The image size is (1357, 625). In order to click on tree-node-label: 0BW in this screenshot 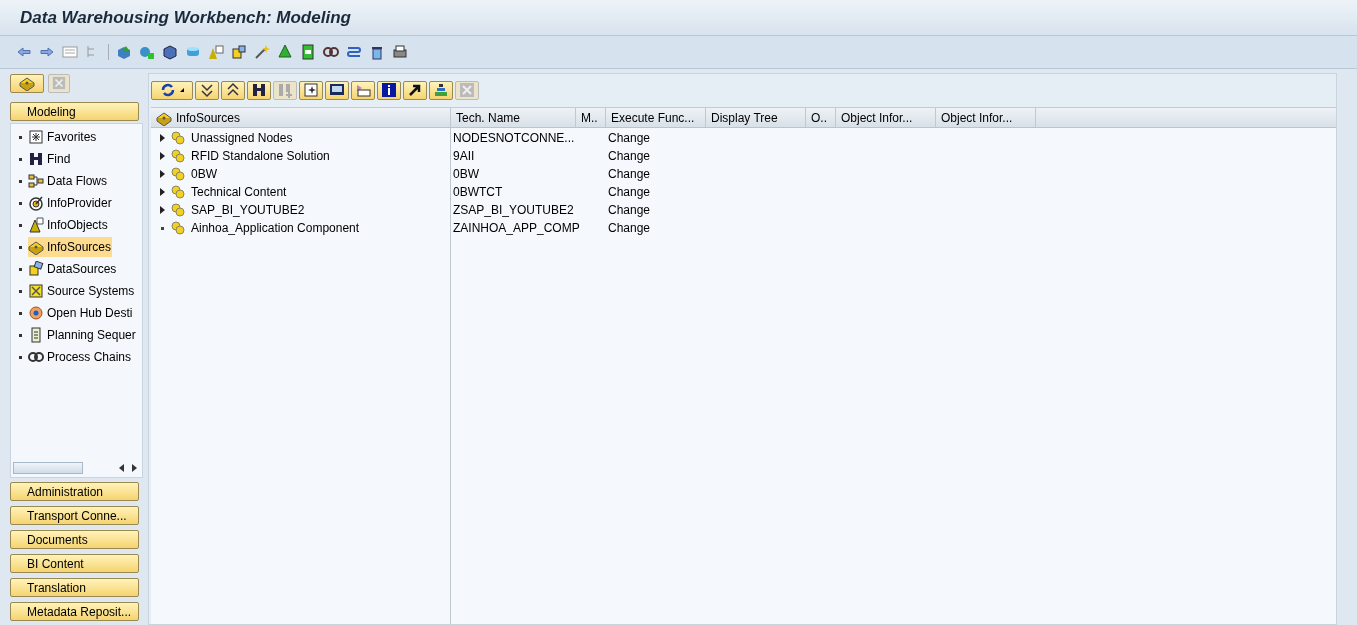, I will do `click(204, 174)`.